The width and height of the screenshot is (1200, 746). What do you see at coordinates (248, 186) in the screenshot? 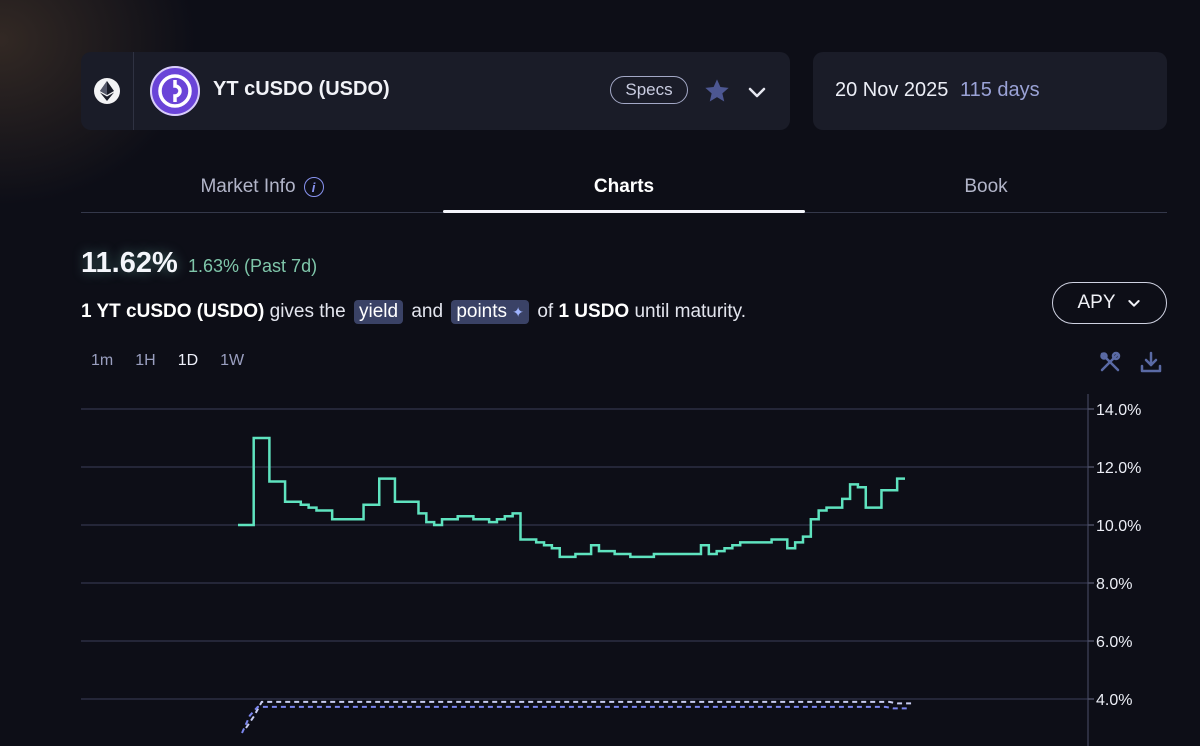
I see `tab-market-info-label: Market Info` at bounding box center [248, 186].